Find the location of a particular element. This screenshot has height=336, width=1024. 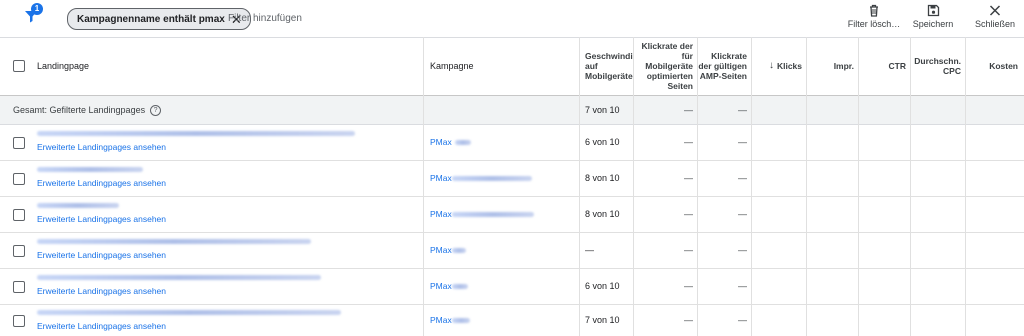

column-header-speed: Geschwindi auf Mobilgeräte is located at coordinates (606, 66).